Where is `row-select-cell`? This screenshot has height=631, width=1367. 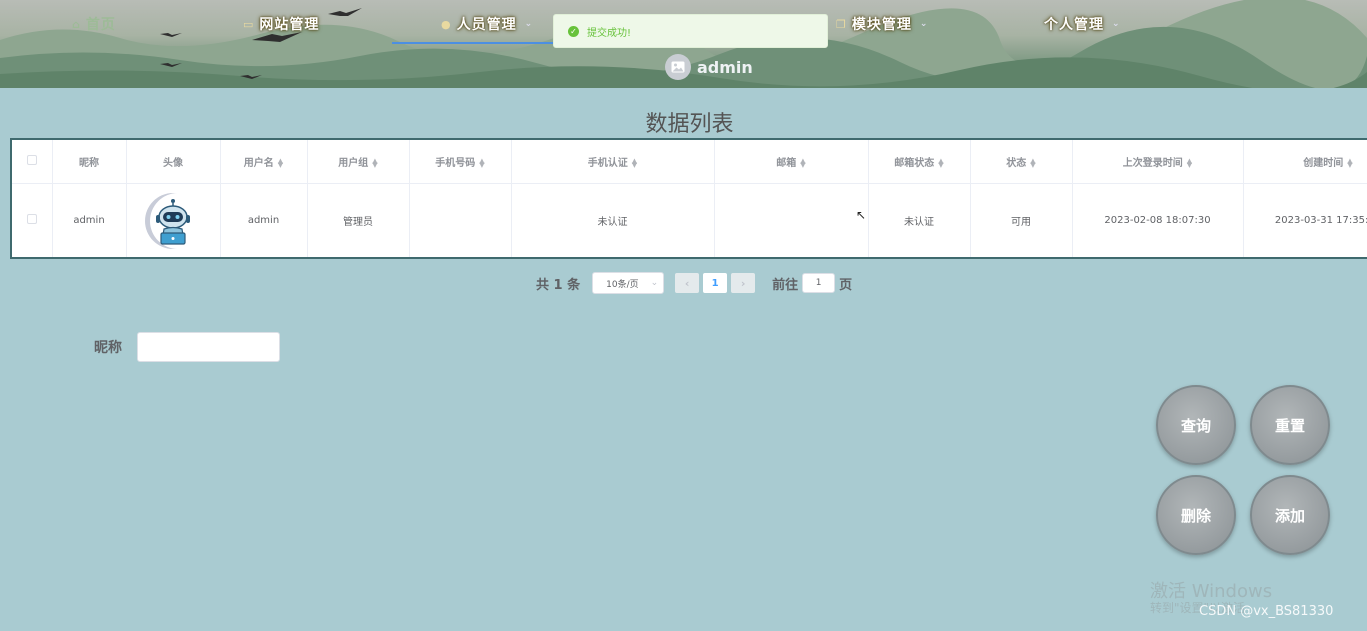
row-select-cell is located at coordinates (32, 220).